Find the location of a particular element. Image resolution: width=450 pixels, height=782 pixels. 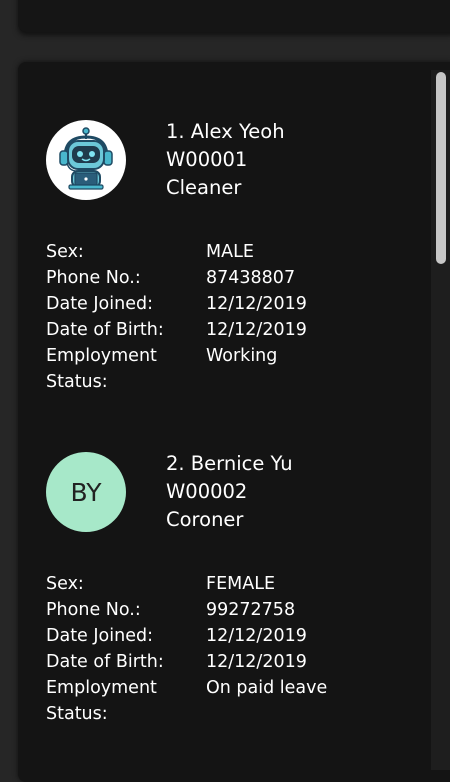

employment-status-value: Working is located at coordinates (242, 356).